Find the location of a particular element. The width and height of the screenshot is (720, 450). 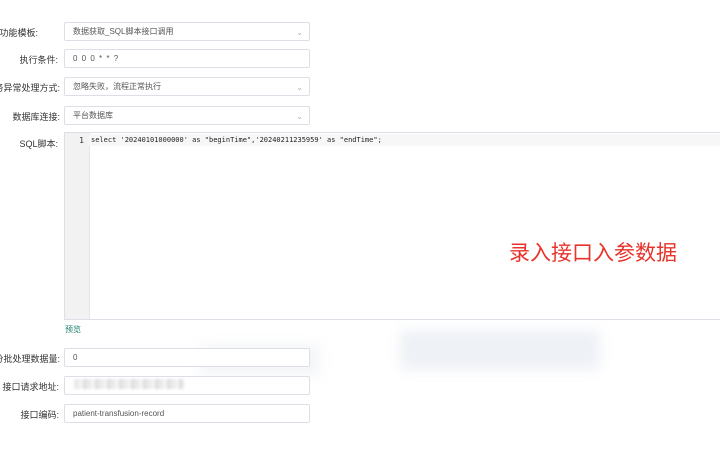

batch-size-label: 分批处理数据量: is located at coordinates (30, 359).